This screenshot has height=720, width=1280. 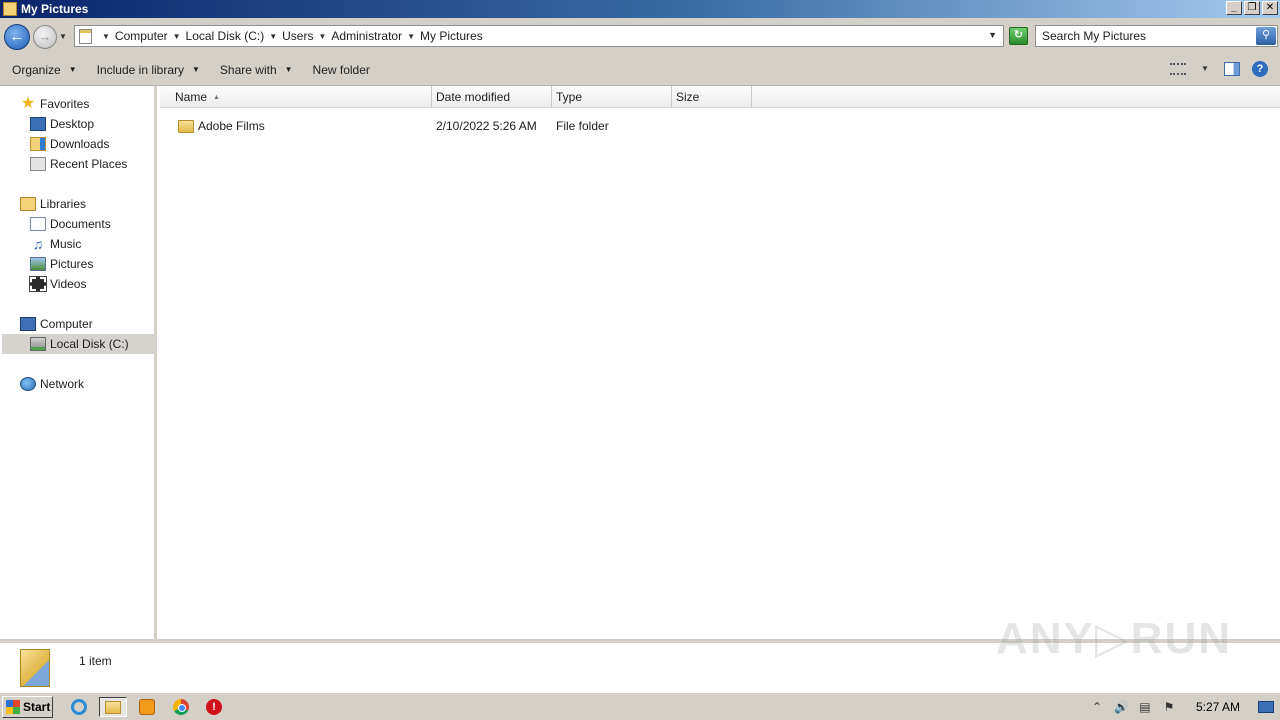 What do you see at coordinates (1121, 707) in the screenshot?
I see `volume-icon: 🔊` at bounding box center [1121, 707].